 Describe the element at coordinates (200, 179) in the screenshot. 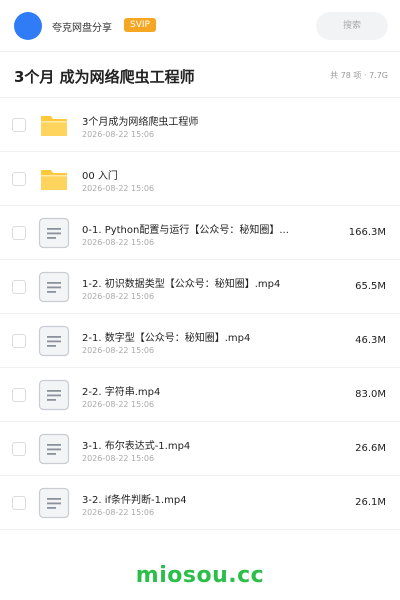

I see `folder-row: 00 入门 2026-08-22 15:06` at that location.